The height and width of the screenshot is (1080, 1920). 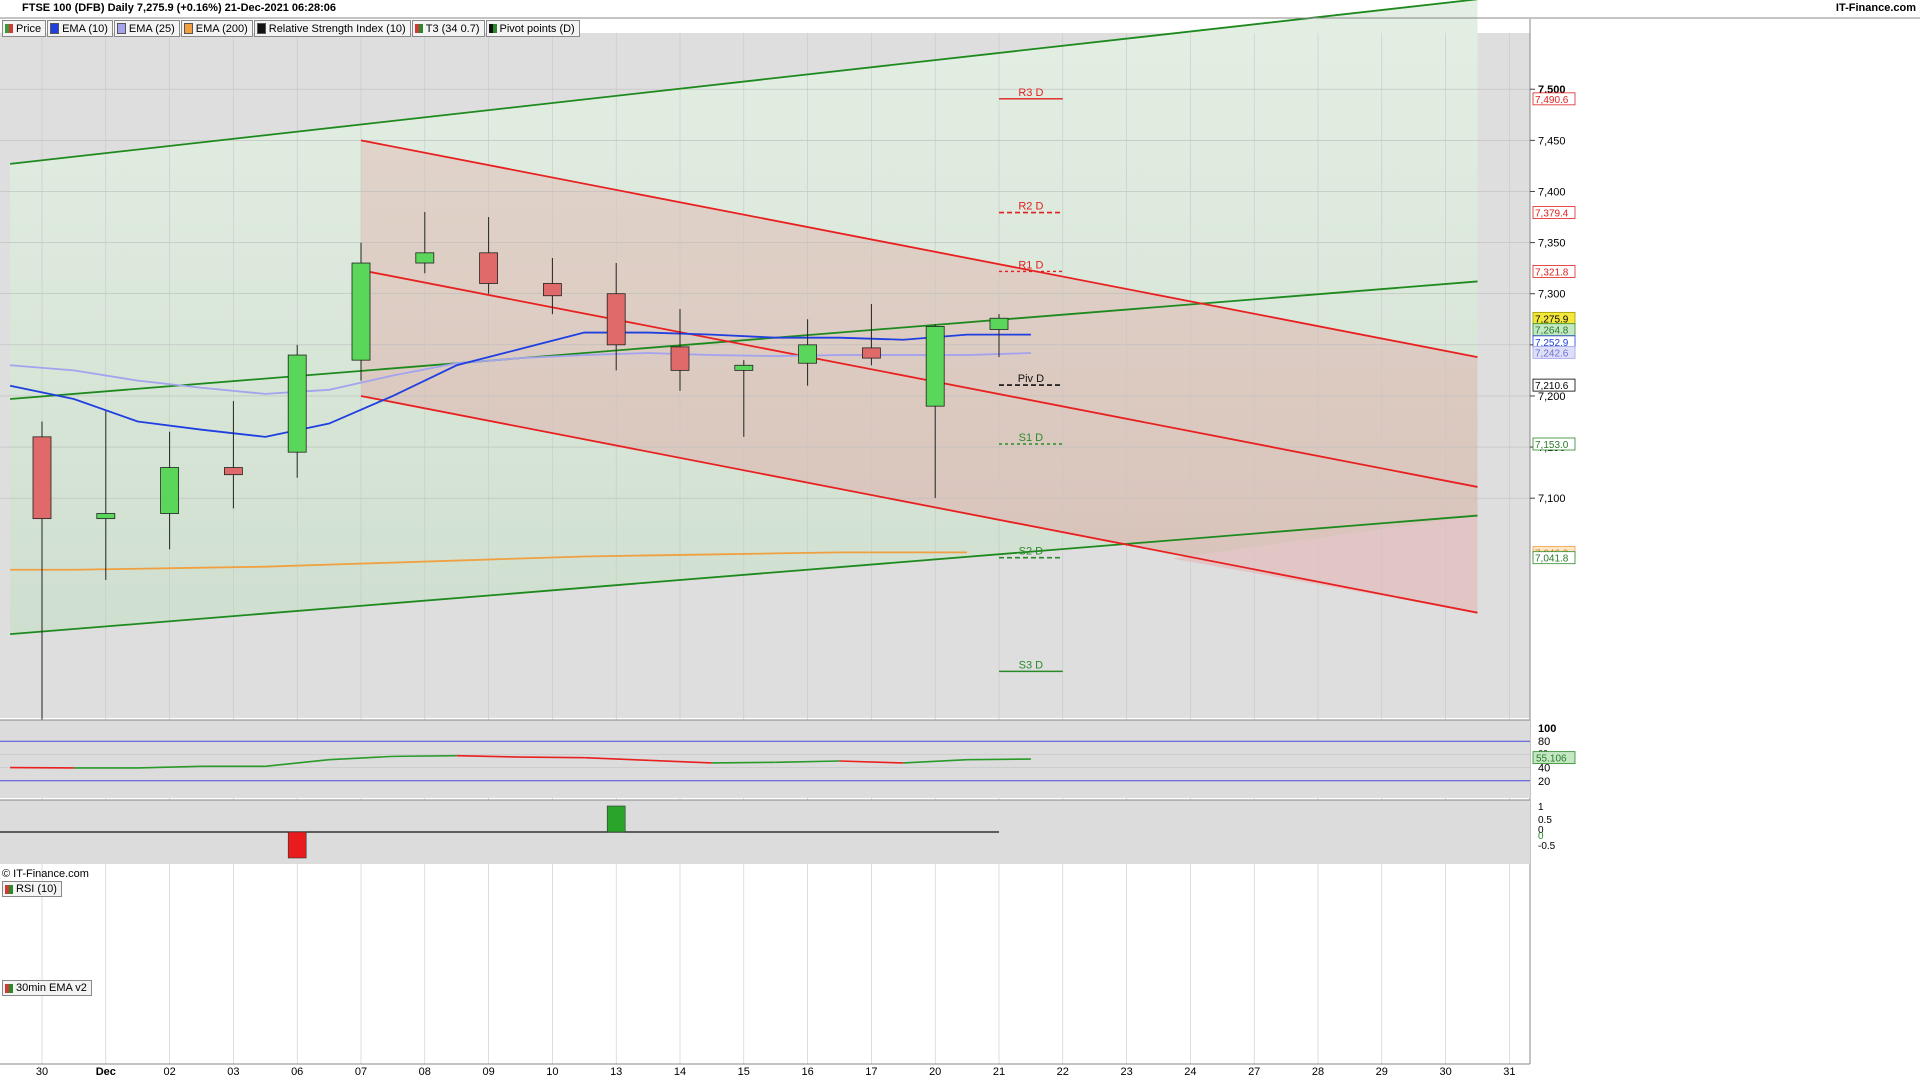 I want to click on legend-item: EMA (200), so click(x=216, y=28).